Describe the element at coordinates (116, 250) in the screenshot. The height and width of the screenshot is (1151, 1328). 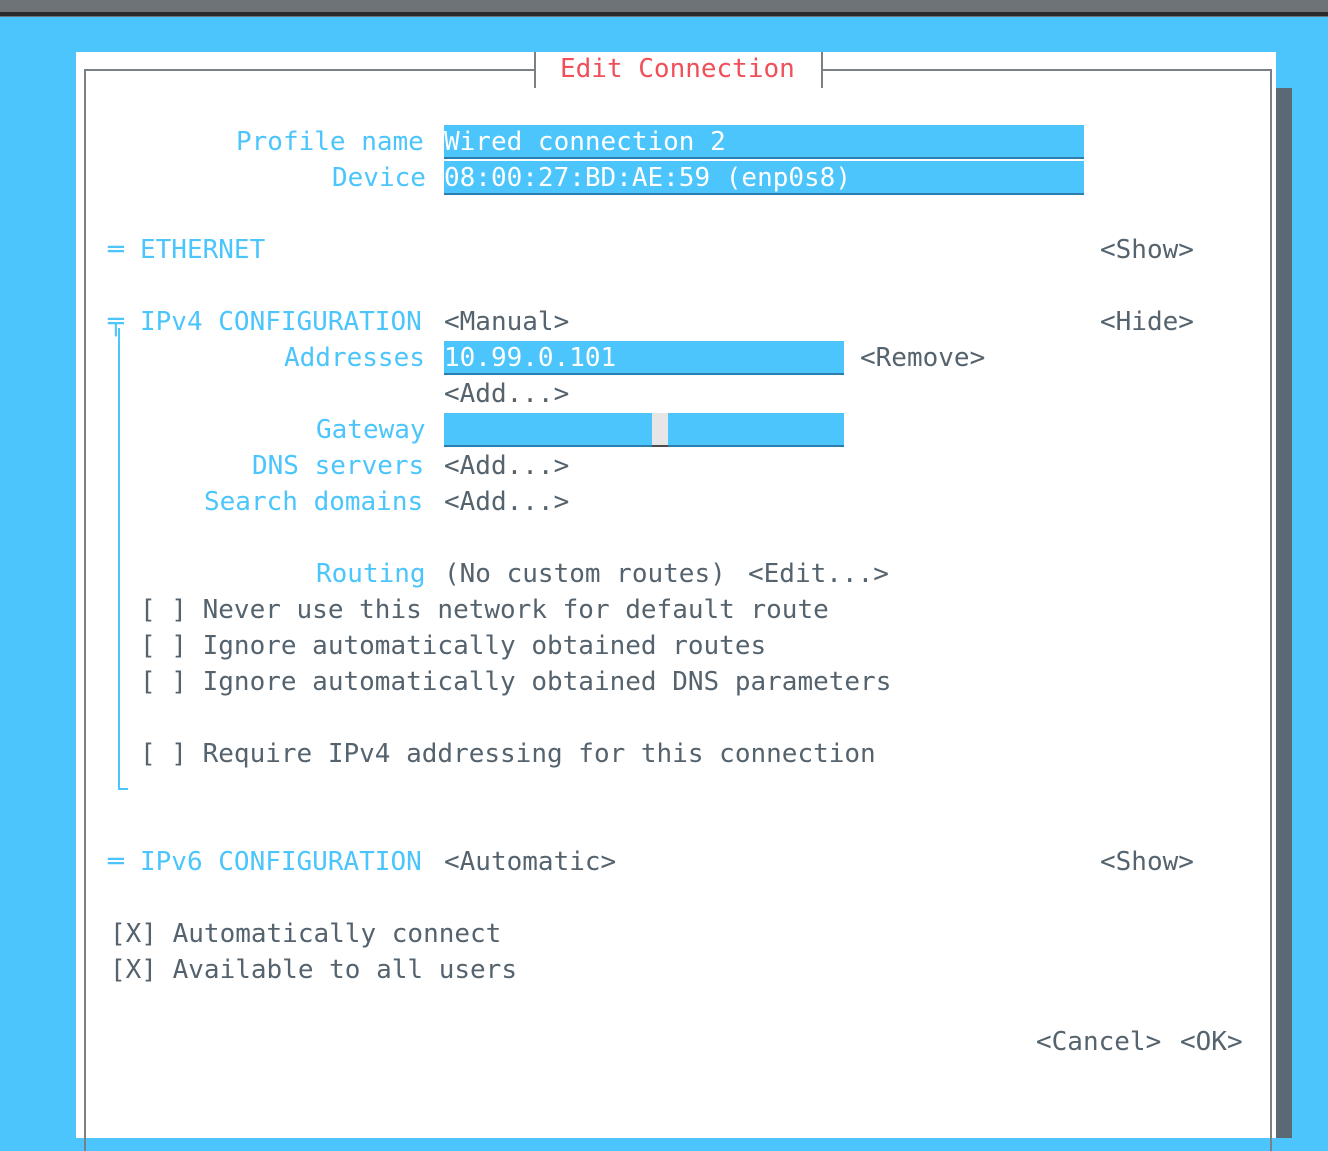
I see `ethernet-collapse-marker: ═` at that location.